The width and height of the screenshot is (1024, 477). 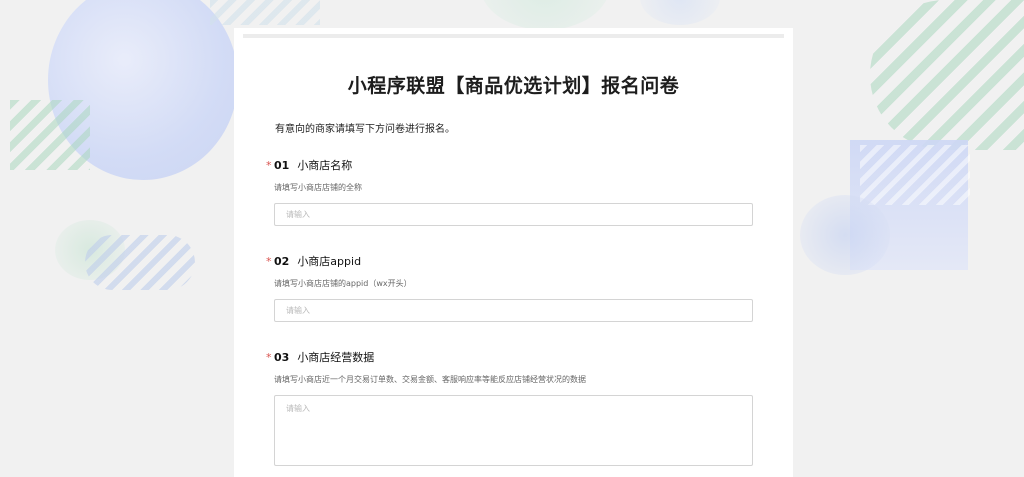 What do you see at coordinates (282, 357) in the screenshot?
I see `question-number: 03` at bounding box center [282, 357].